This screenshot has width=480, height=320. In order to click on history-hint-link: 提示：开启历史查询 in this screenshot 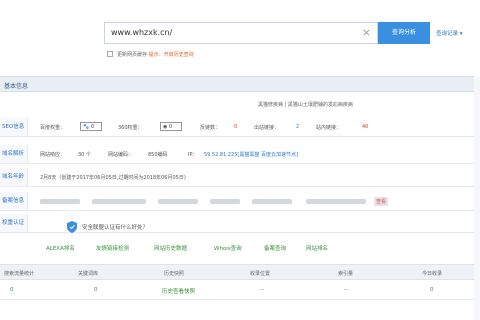, I will do `click(171, 55)`.